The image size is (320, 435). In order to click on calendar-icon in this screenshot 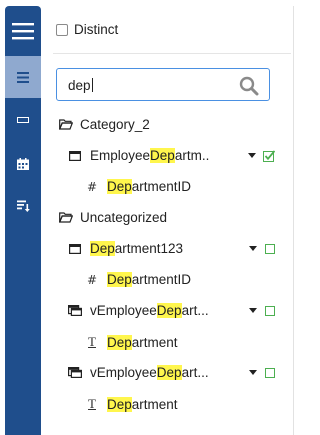, I will do `click(23, 164)`.